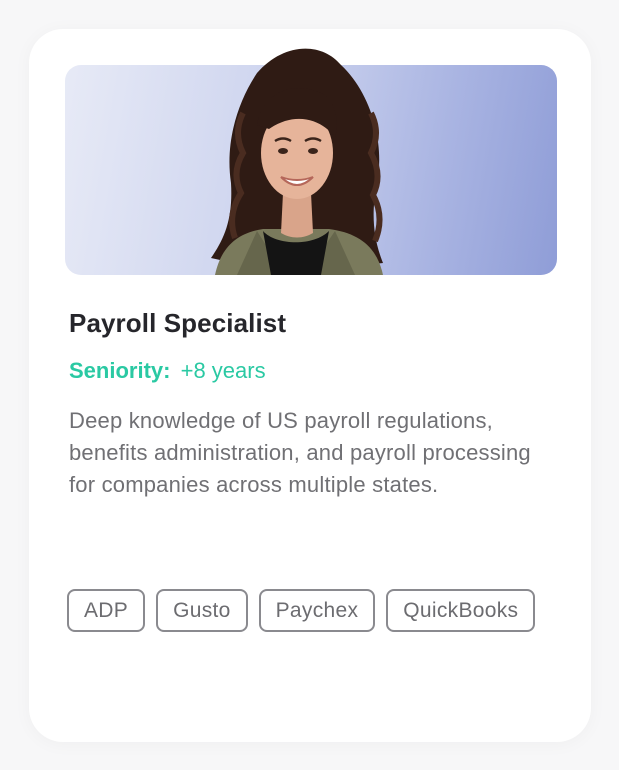 Image resolution: width=619 pixels, height=770 pixels. Describe the element at coordinates (297, 161) in the screenshot. I see `portrait-illustration` at that location.